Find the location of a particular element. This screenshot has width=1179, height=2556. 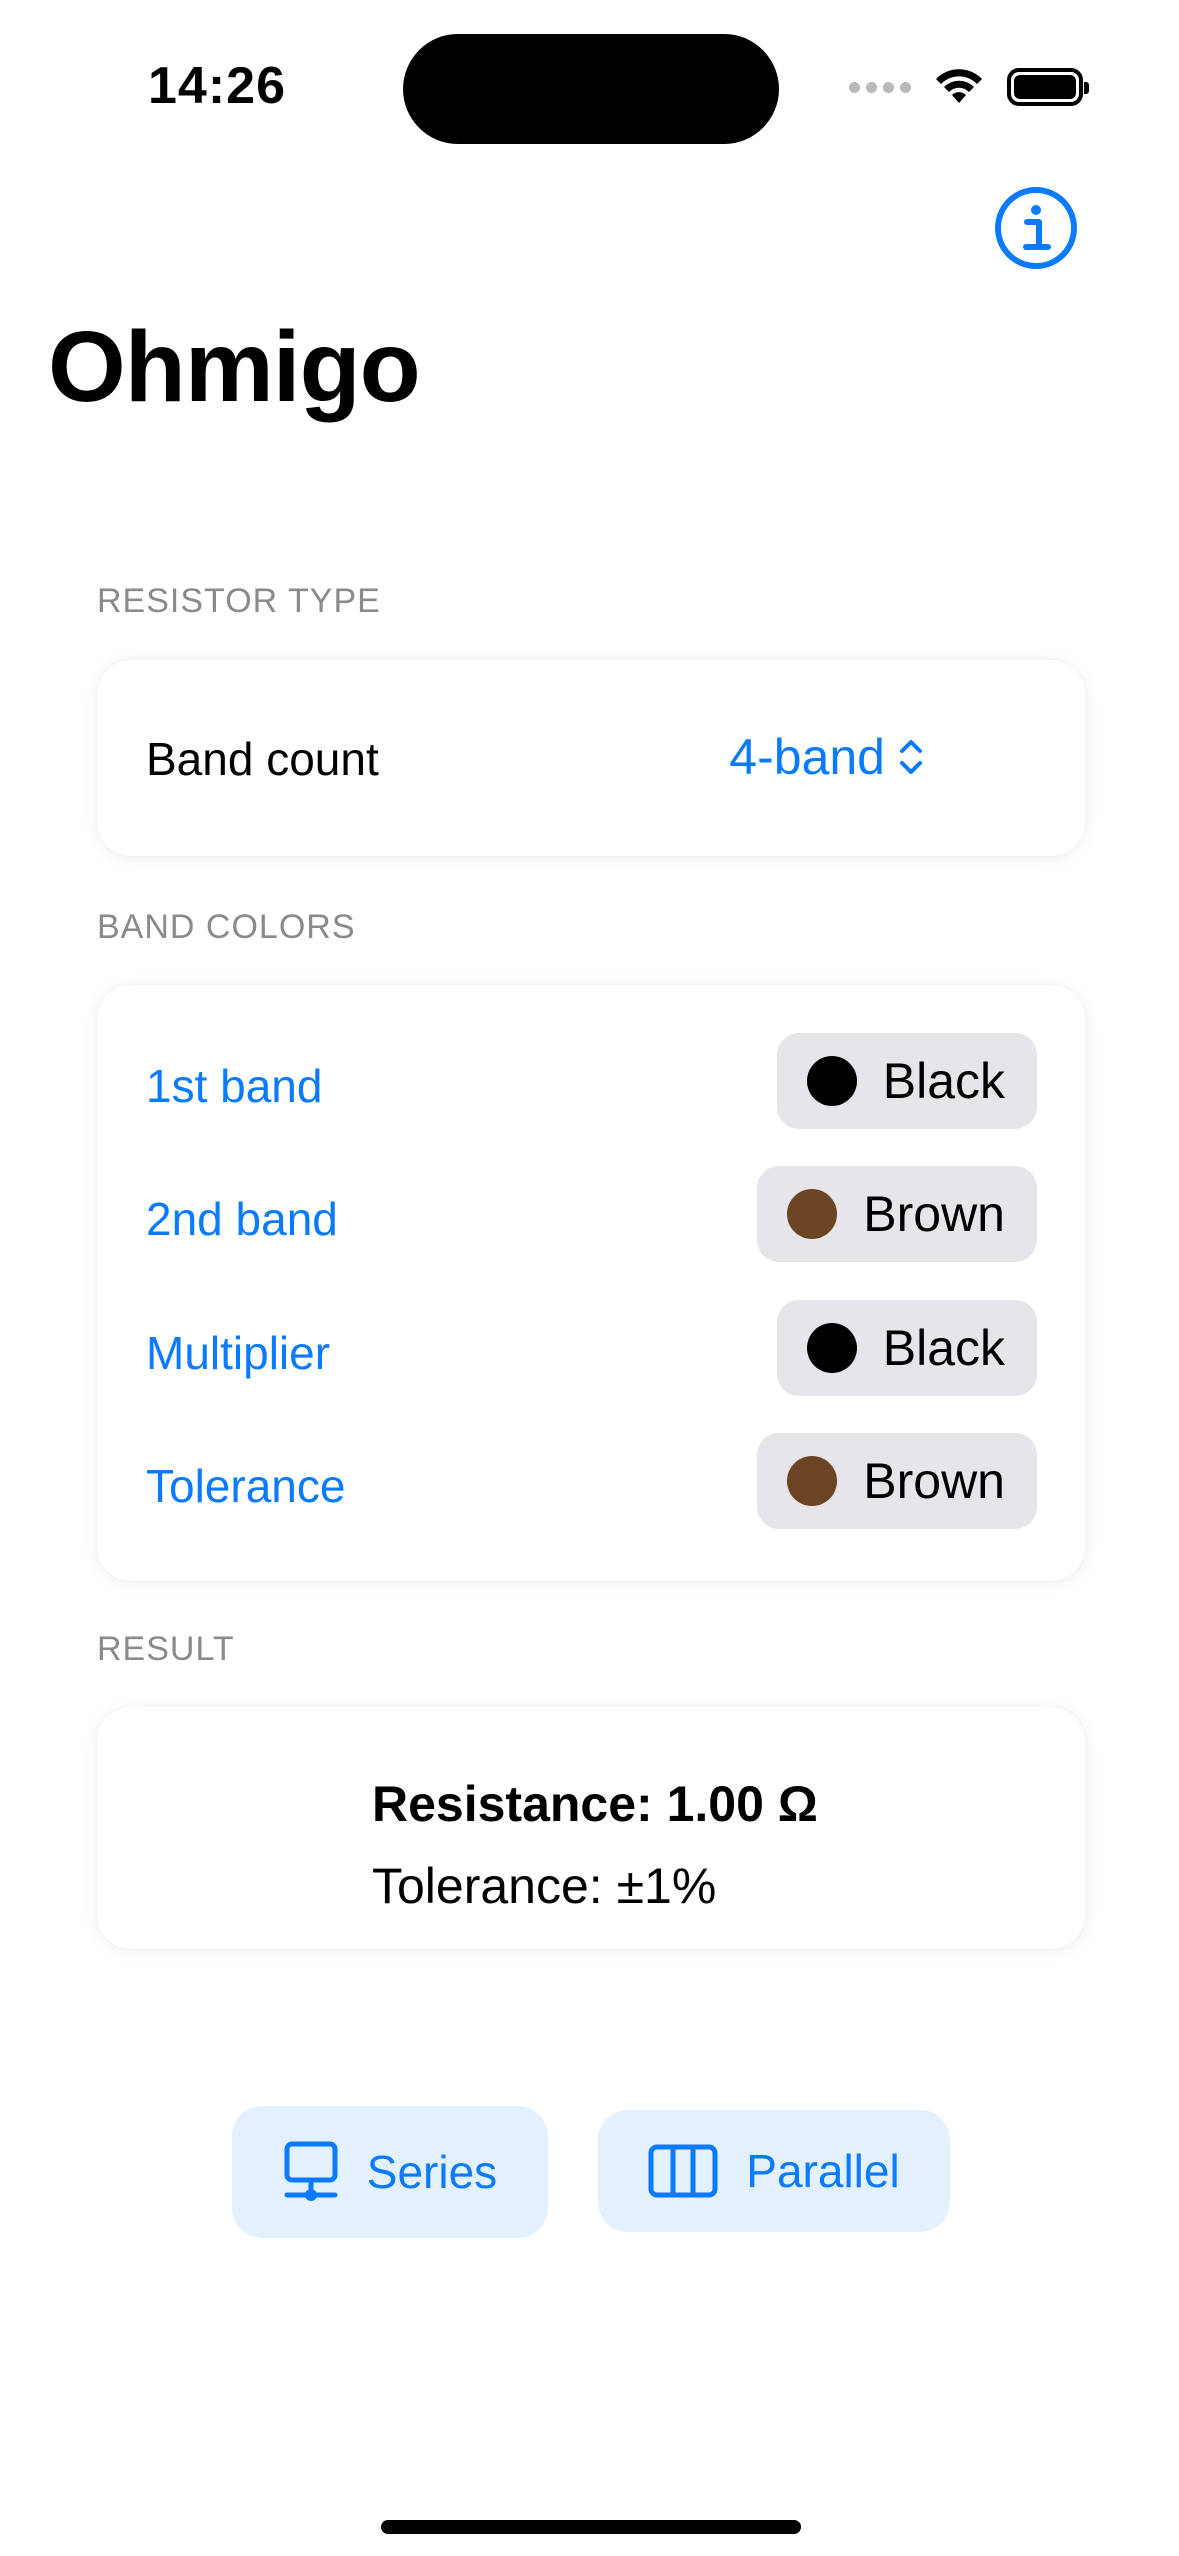

section-header-result: RESULT is located at coordinates (166, 1649).